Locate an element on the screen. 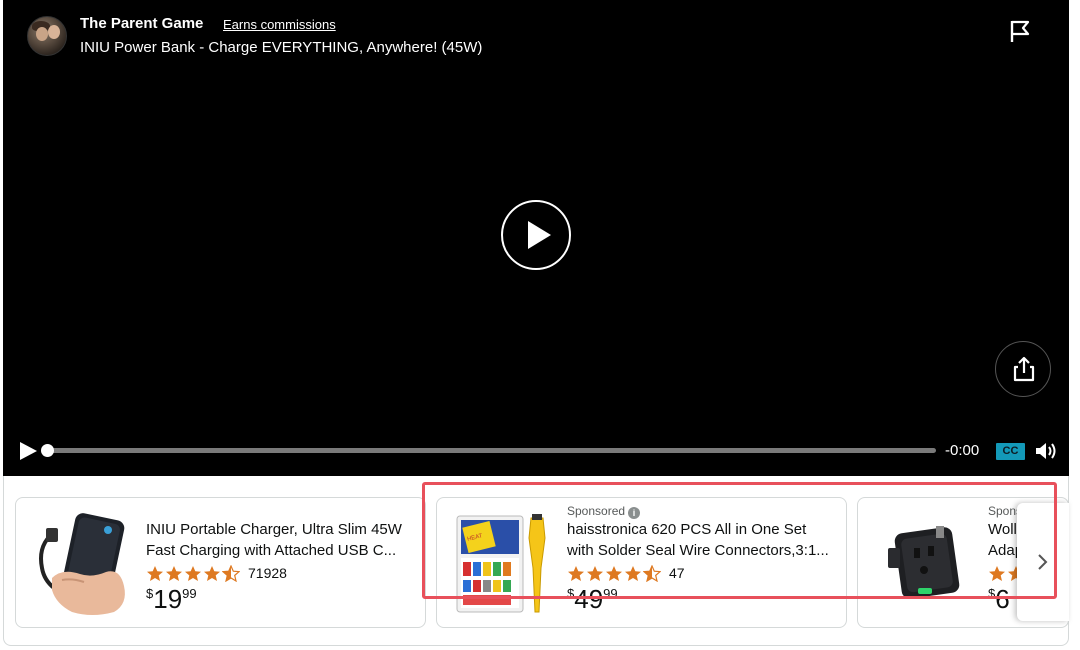 The width and height of the screenshot is (1080, 650). product-image-heat-shrink-kit: HEAT is located at coordinates (503, 563).